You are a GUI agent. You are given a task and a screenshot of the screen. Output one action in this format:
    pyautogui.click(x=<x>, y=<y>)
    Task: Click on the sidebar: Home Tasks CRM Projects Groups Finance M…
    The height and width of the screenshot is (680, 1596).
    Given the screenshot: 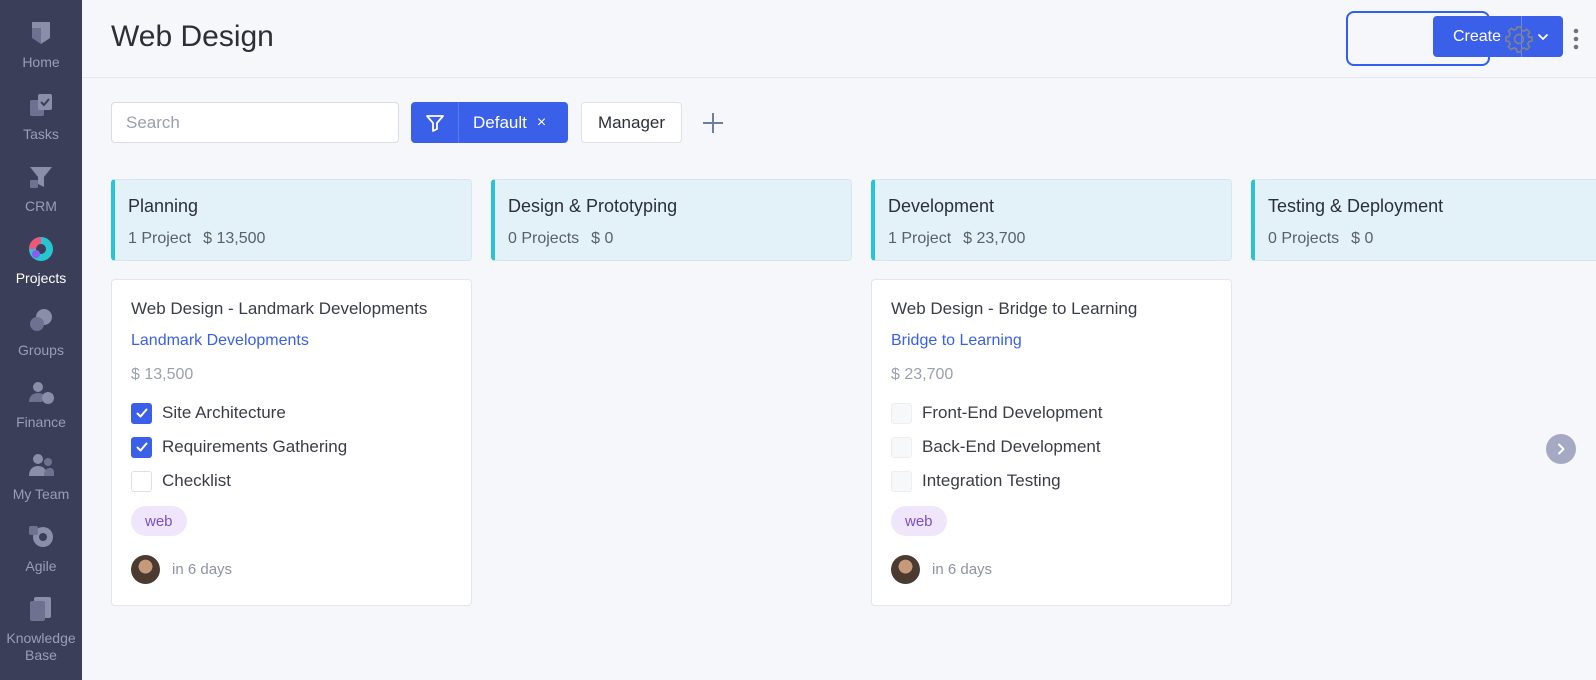 What is the action you would take?
    pyautogui.click(x=41, y=340)
    